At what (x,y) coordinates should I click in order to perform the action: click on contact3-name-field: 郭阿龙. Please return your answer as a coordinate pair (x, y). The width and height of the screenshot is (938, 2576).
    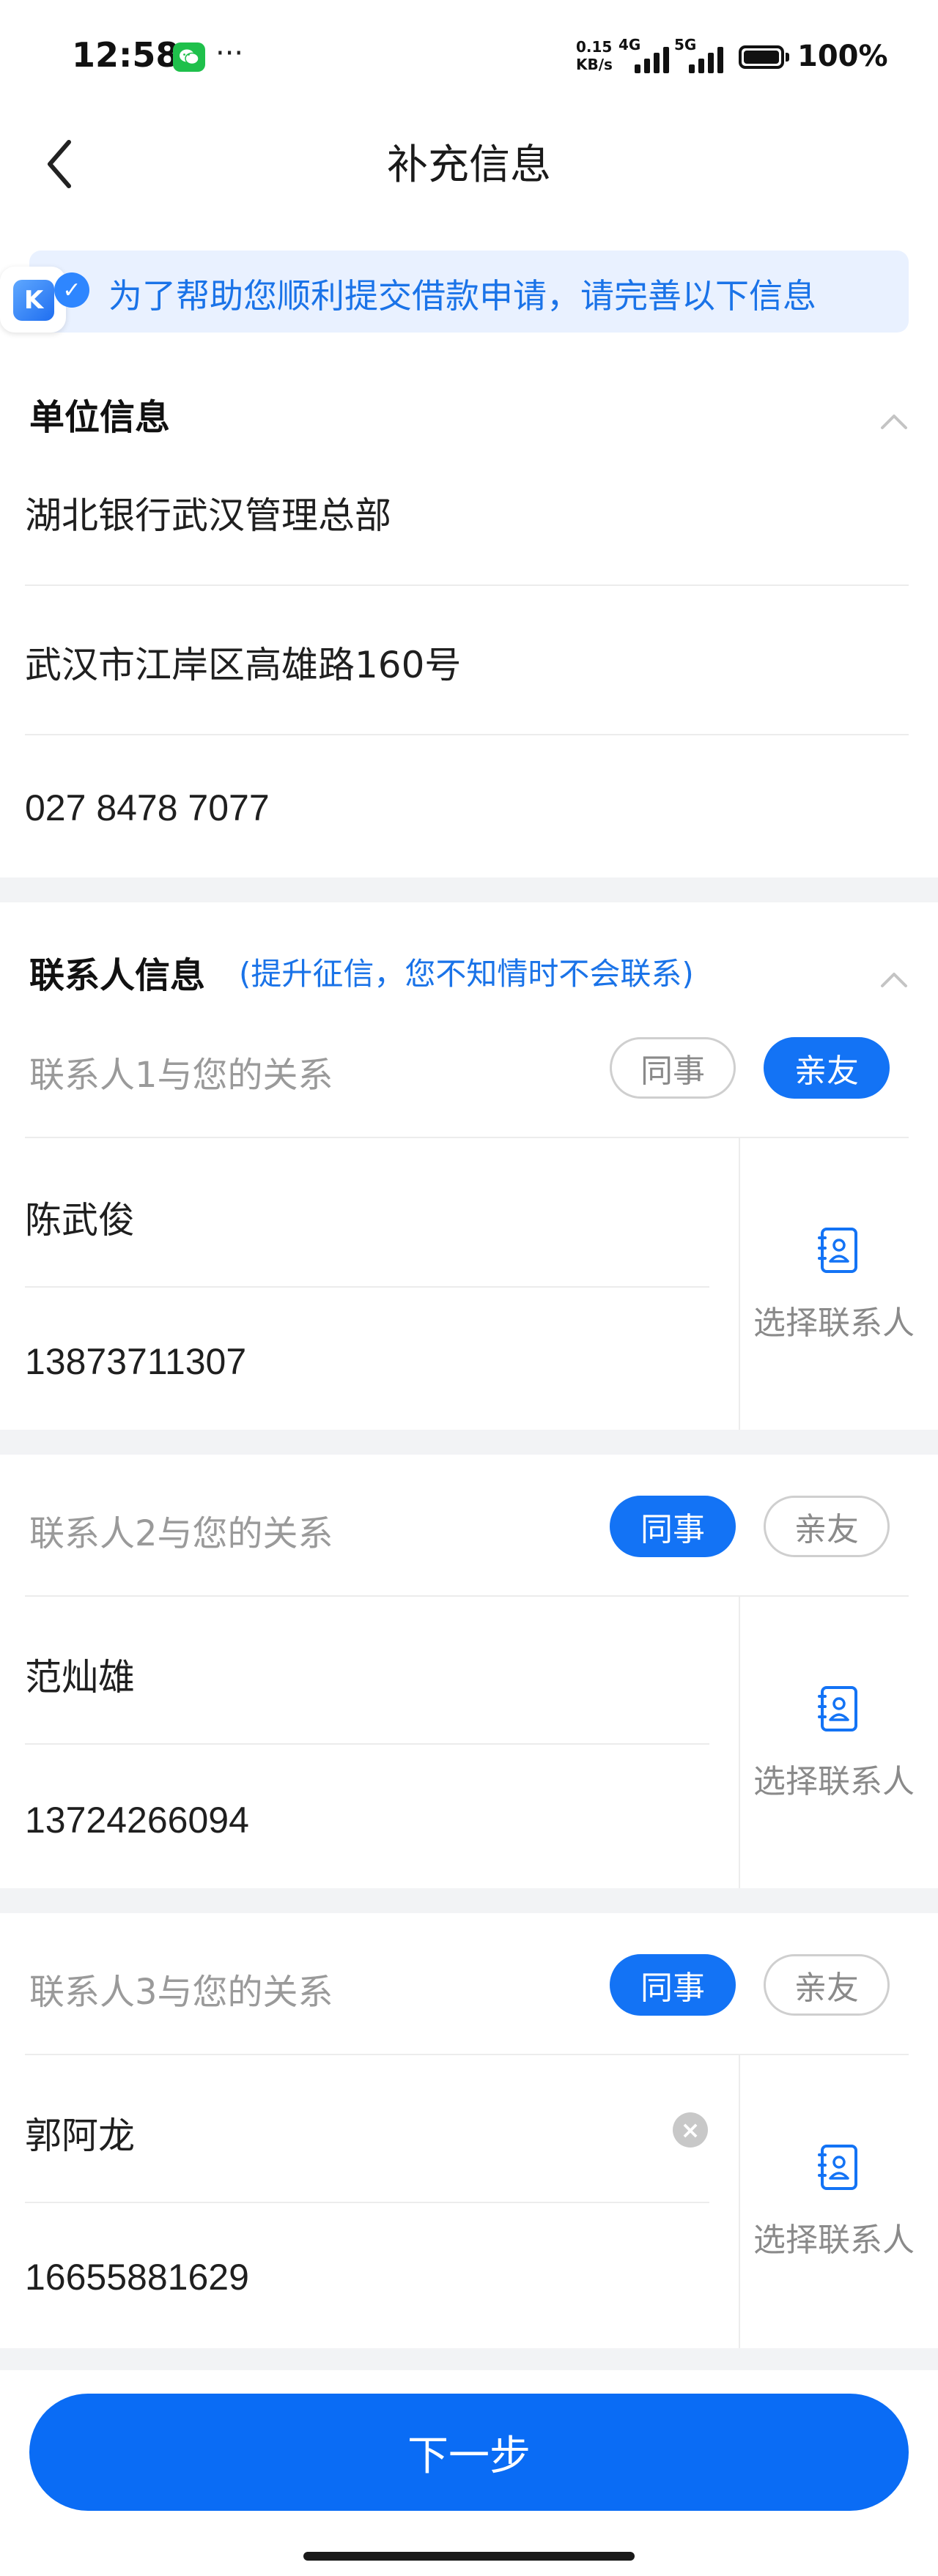
    Looking at the image, I should click on (80, 2133).